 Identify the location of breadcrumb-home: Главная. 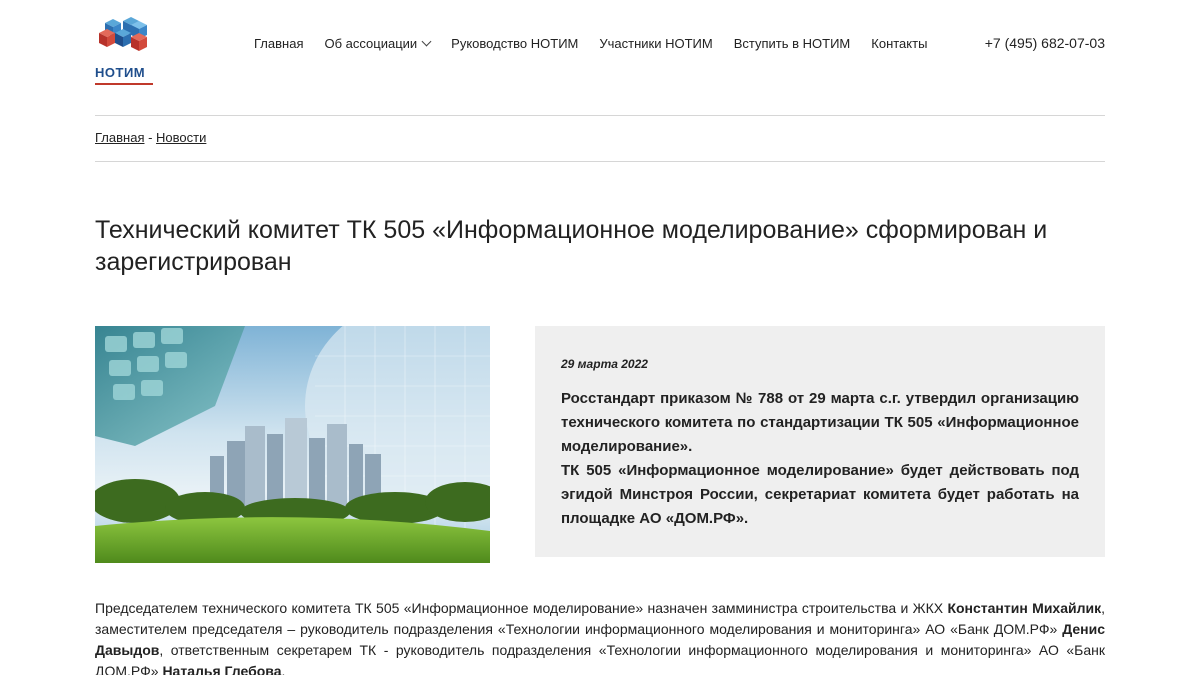
(119, 137).